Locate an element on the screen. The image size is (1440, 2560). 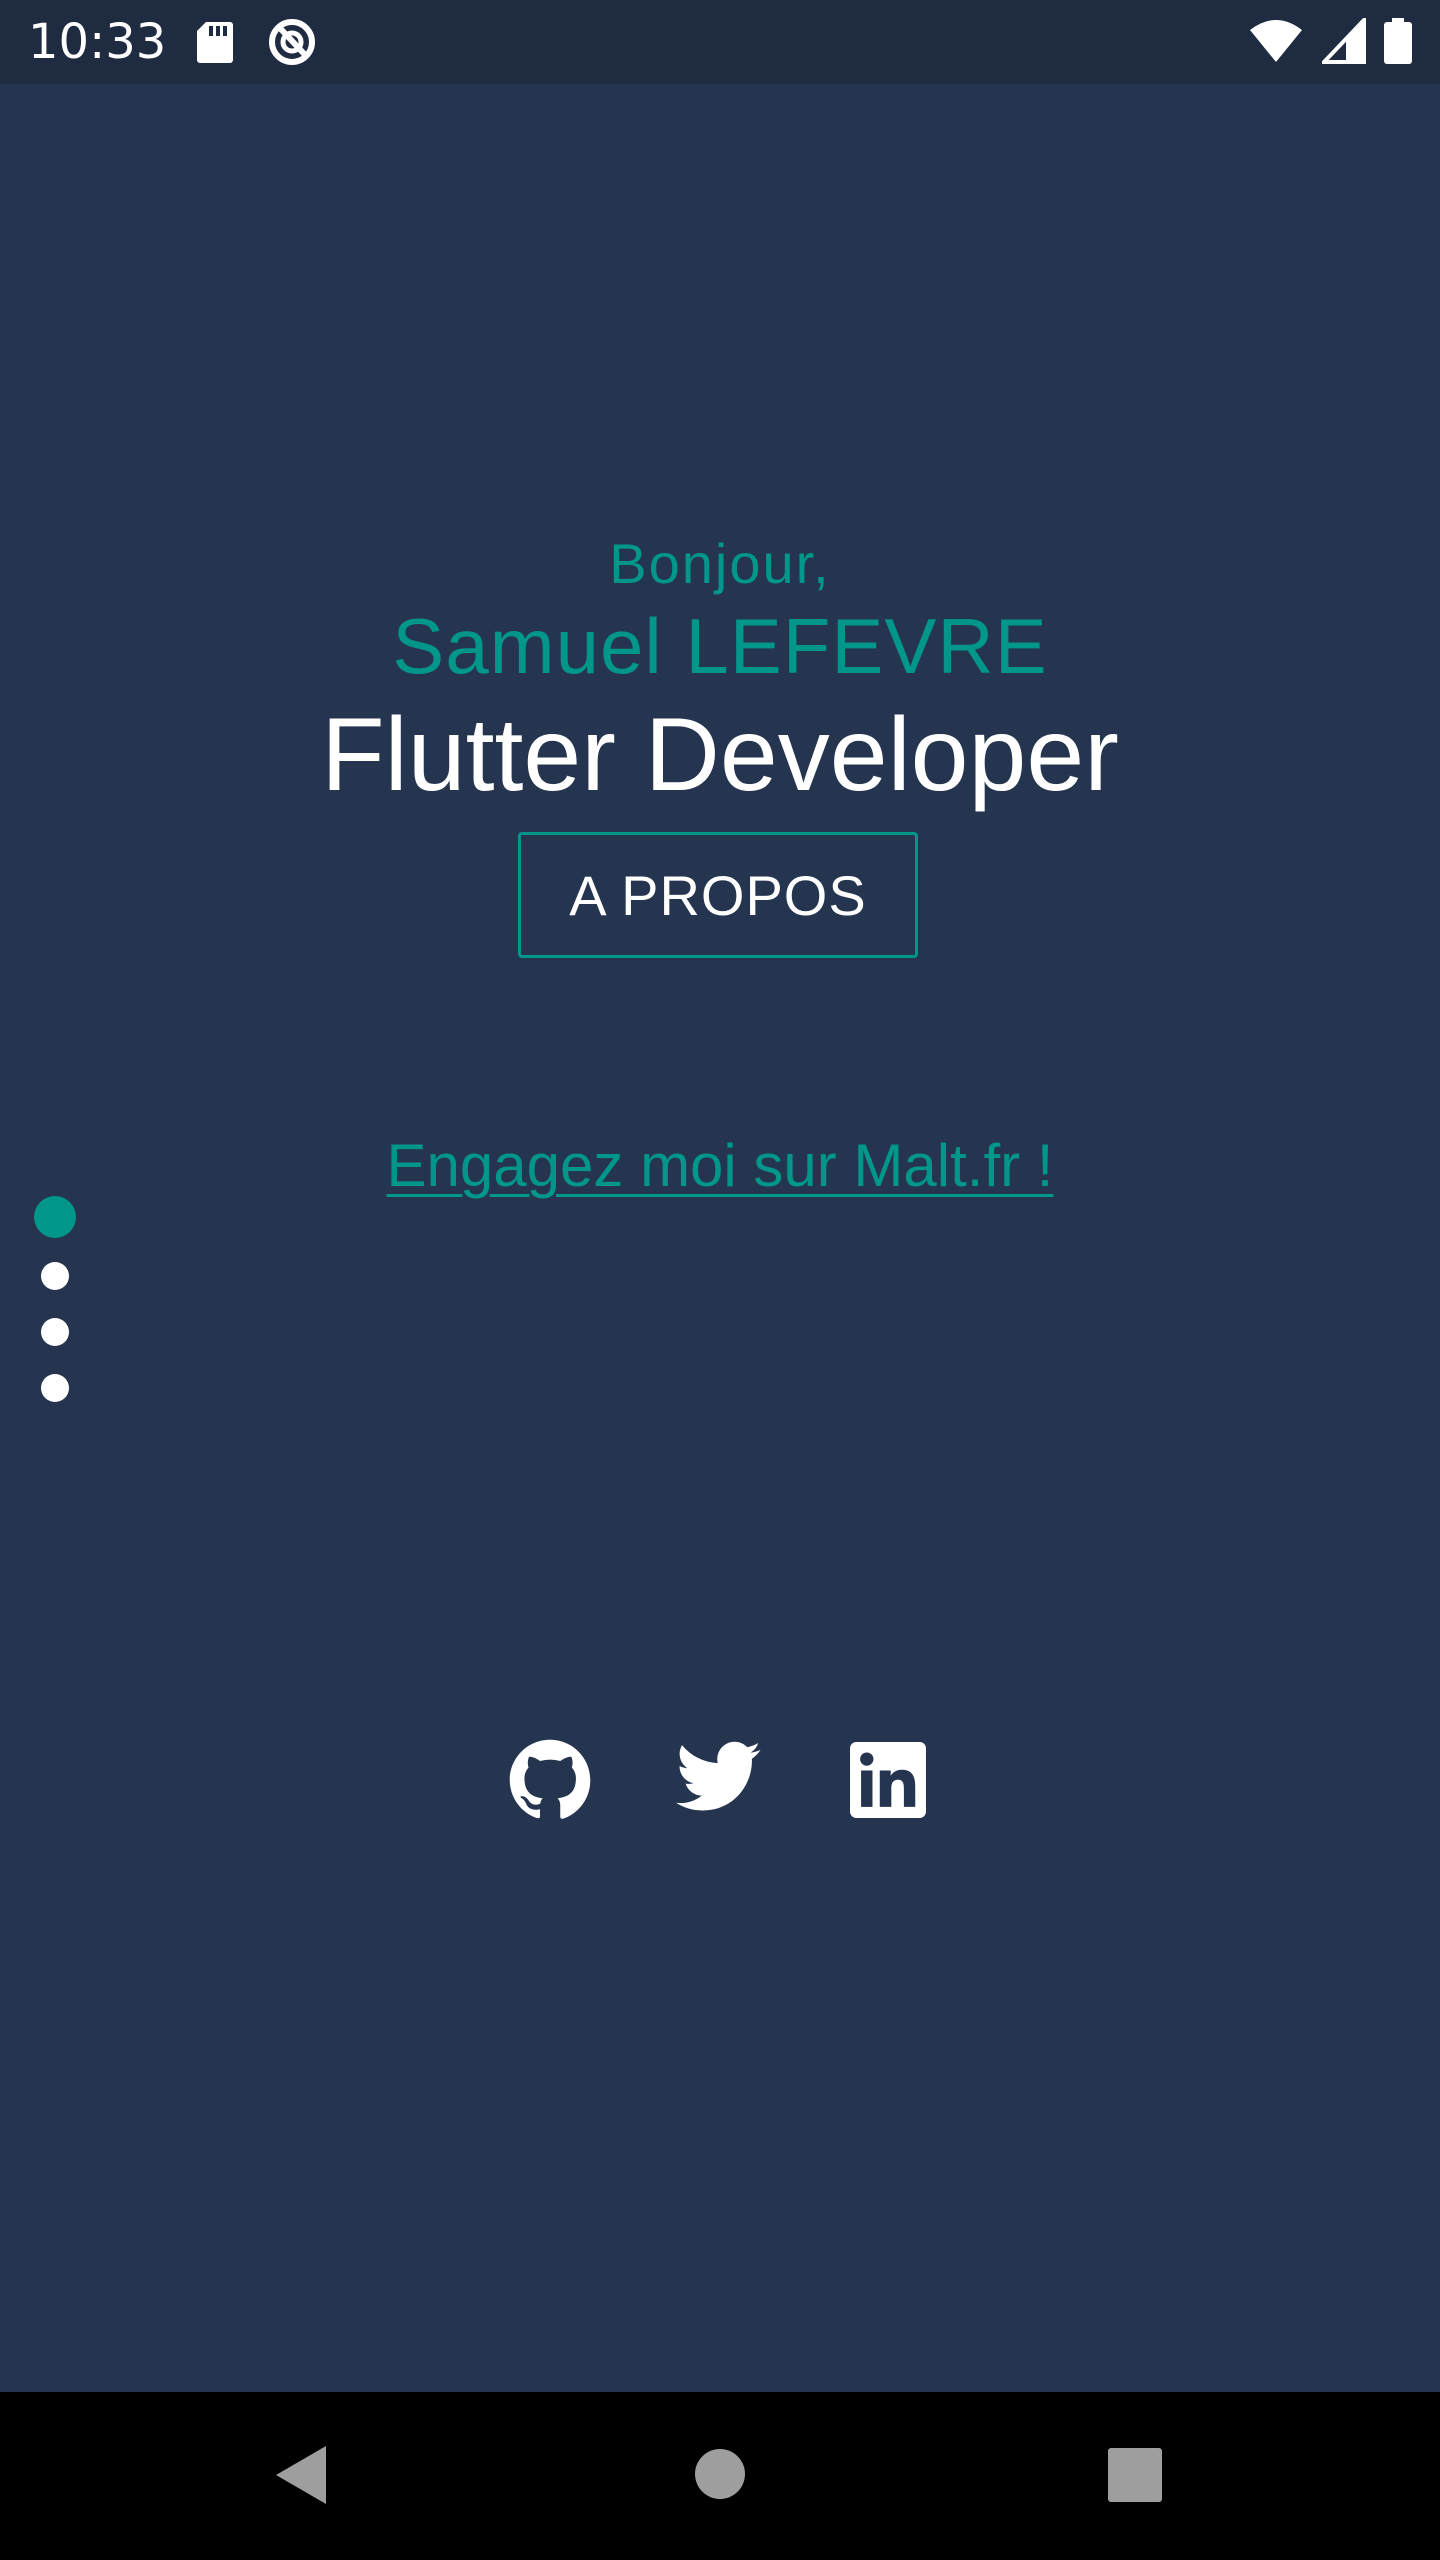
navigation-bar is located at coordinates (720, 2476).